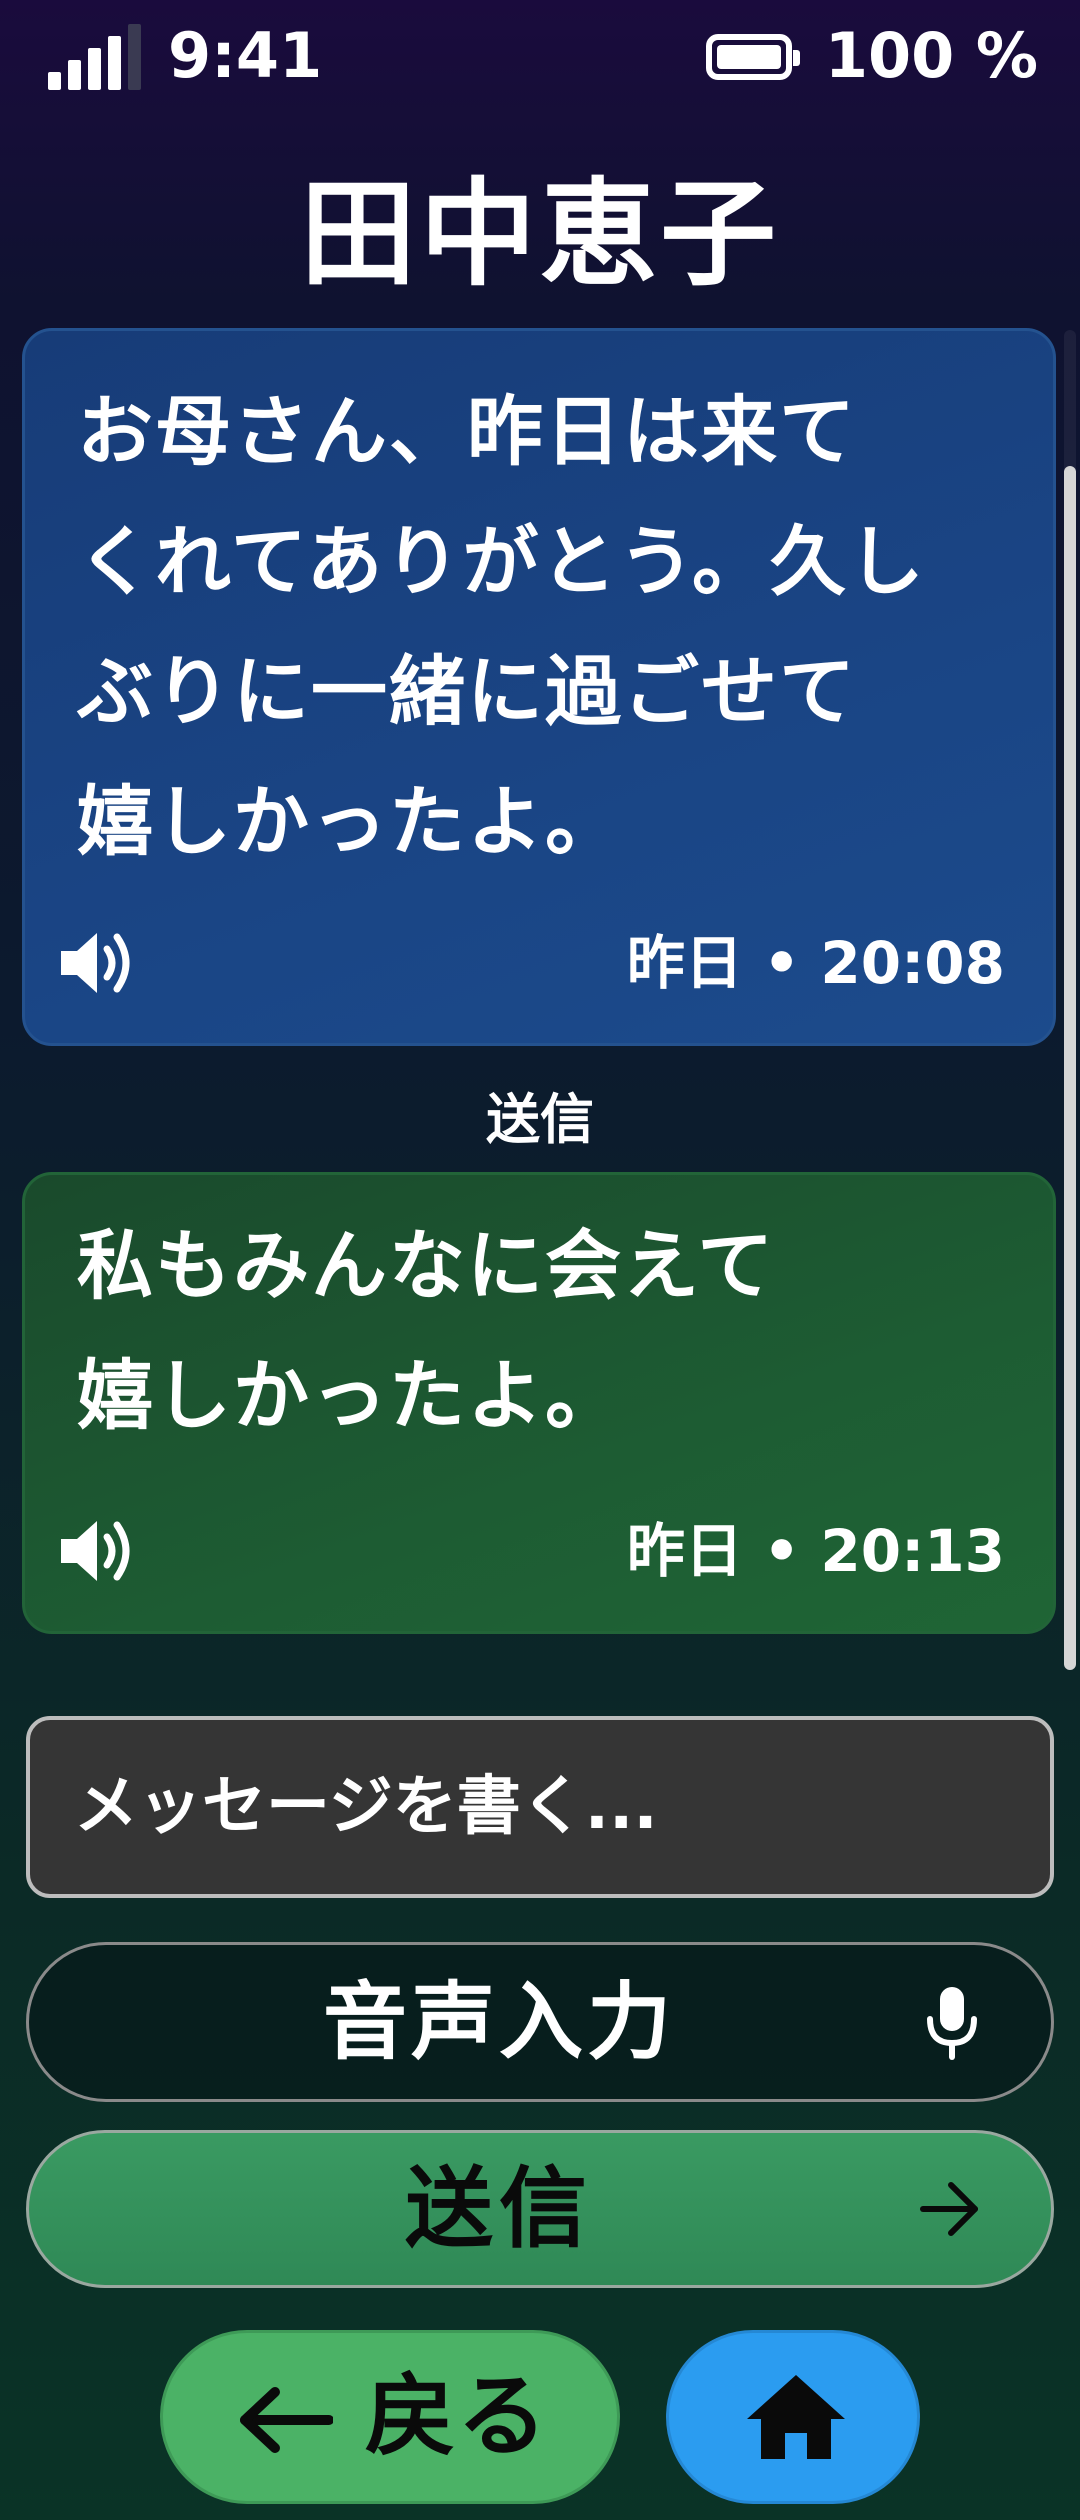  What do you see at coordinates (498, 2022) in the screenshot?
I see `voice-input-label: 音声入力` at bounding box center [498, 2022].